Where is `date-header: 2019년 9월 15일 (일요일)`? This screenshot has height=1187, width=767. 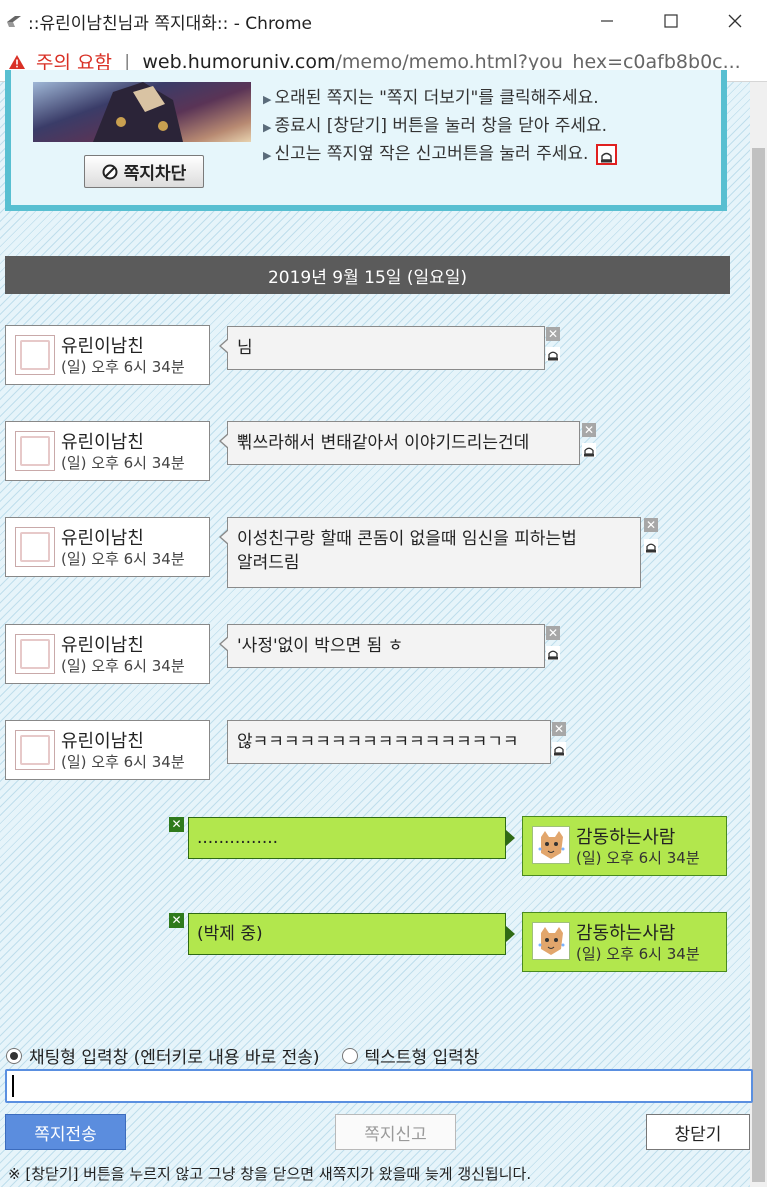 date-header: 2019년 9월 15일 (일요일) is located at coordinates (367, 275).